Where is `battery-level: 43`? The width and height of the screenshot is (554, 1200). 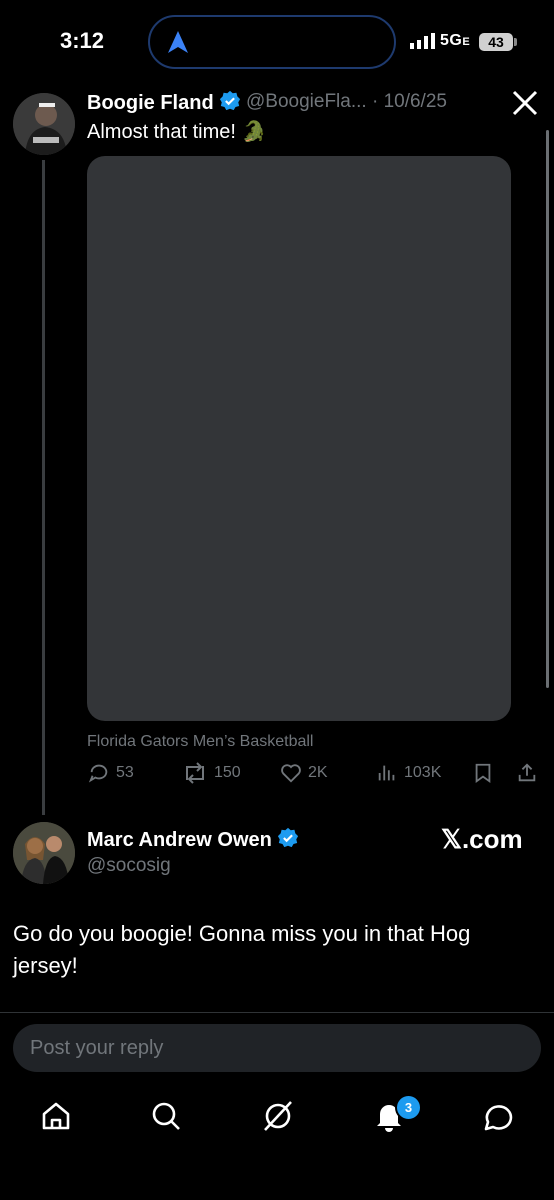 battery-level: 43 is located at coordinates (496, 42).